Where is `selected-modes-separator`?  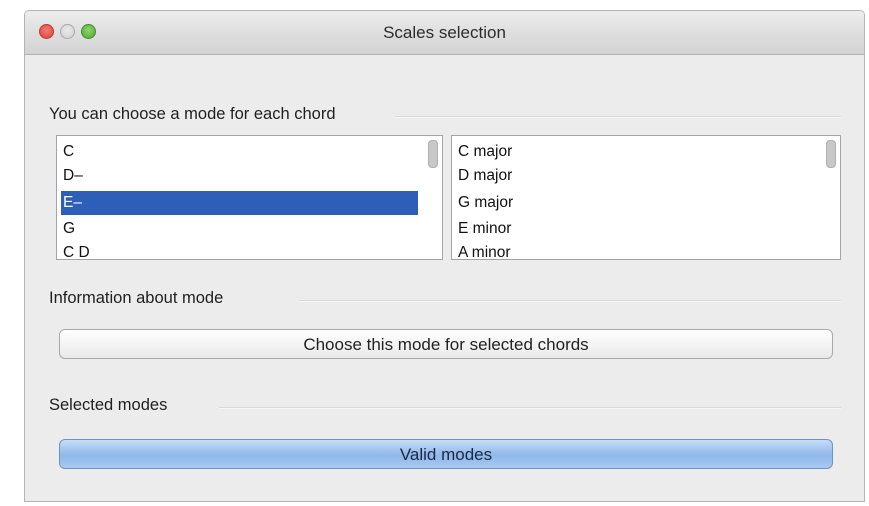
selected-modes-separator is located at coordinates (530, 408).